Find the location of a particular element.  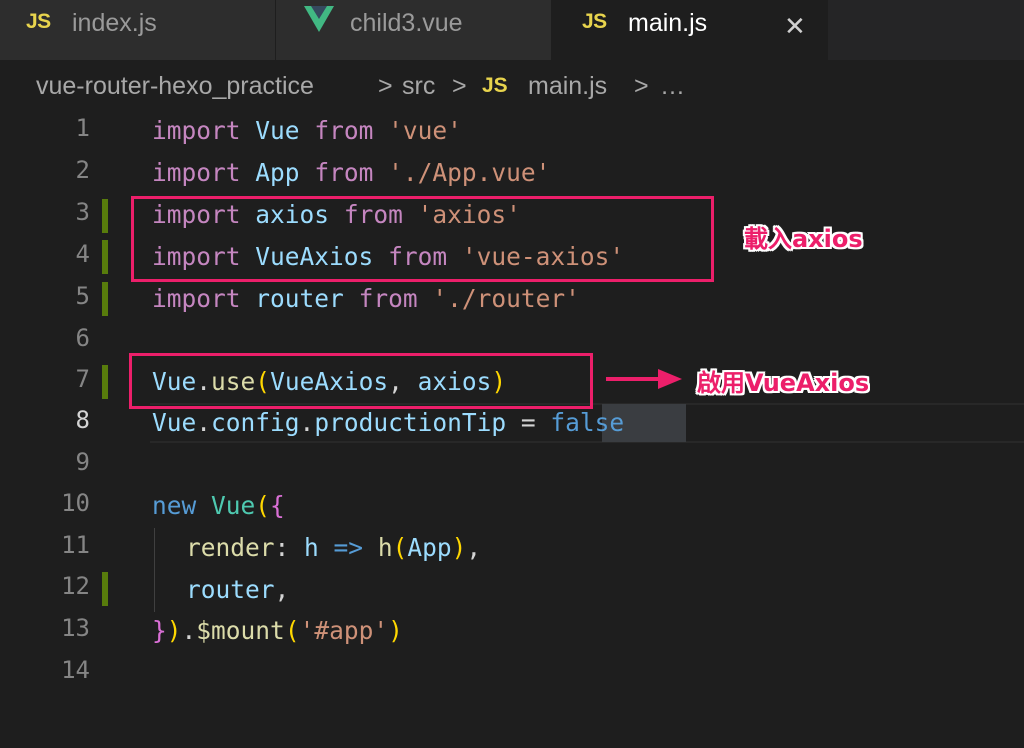

arrow-icon is located at coordinates (644, 379).